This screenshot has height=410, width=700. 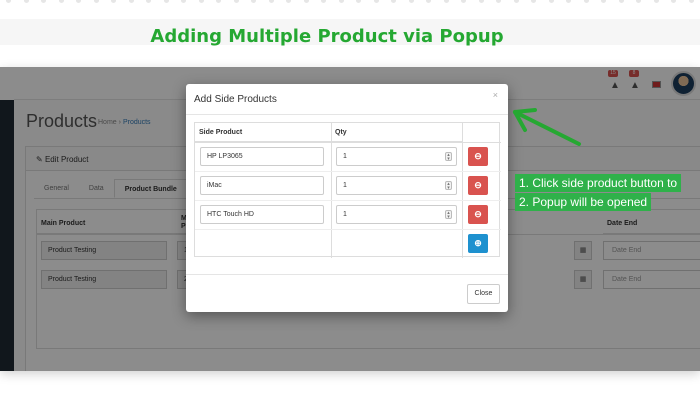 I want to click on close-button: Close, so click(x=483, y=294).